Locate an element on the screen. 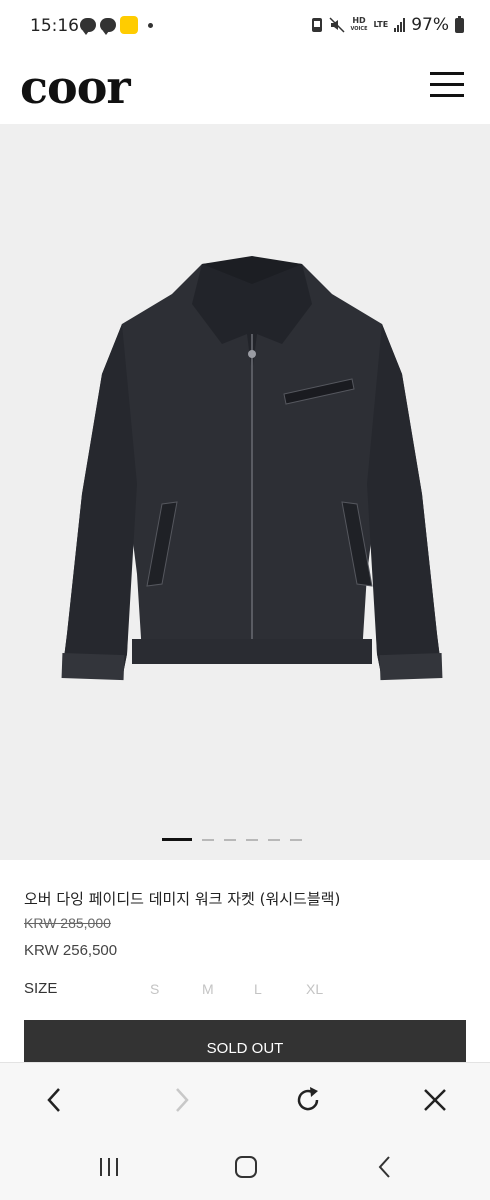 The height and width of the screenshot is (1200, 490). size-options: S M L XL is located at coordinates (254, 989).